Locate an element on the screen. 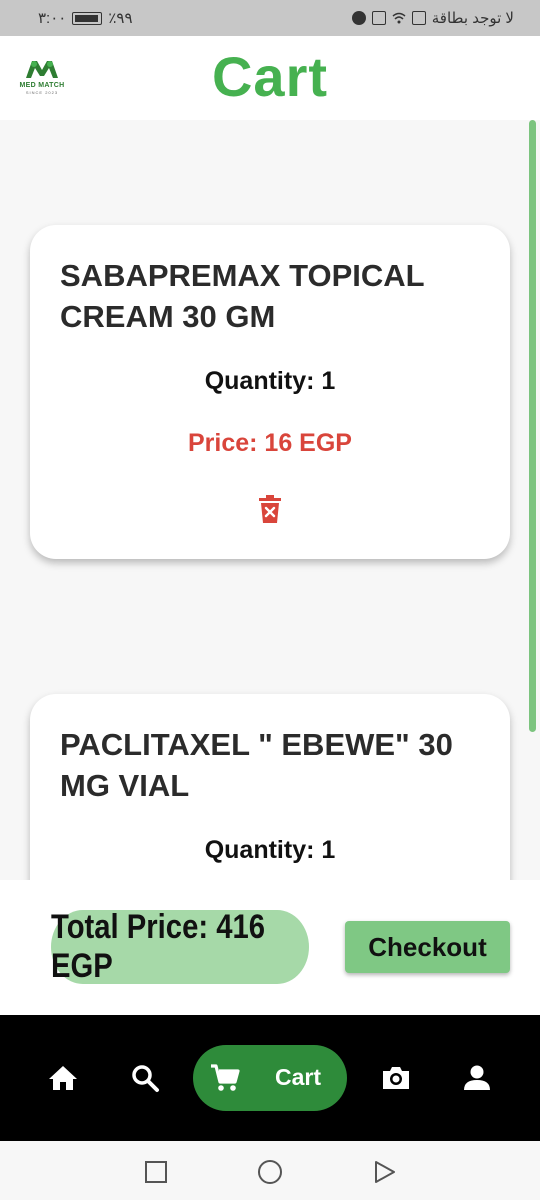  trash-icon is located at coordinates (270, 509).